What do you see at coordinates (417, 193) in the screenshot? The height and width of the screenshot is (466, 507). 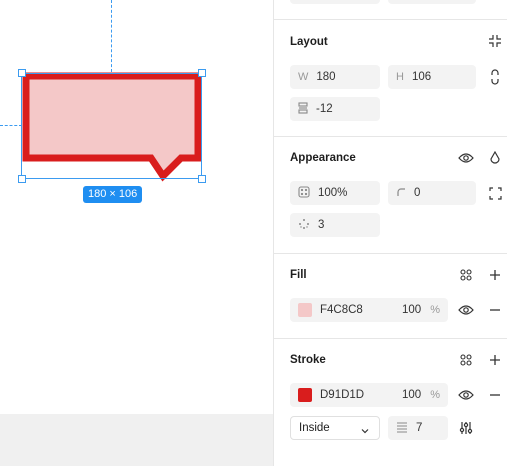 I see `corner-radius-value: 0` at bounding box center [417, 193].